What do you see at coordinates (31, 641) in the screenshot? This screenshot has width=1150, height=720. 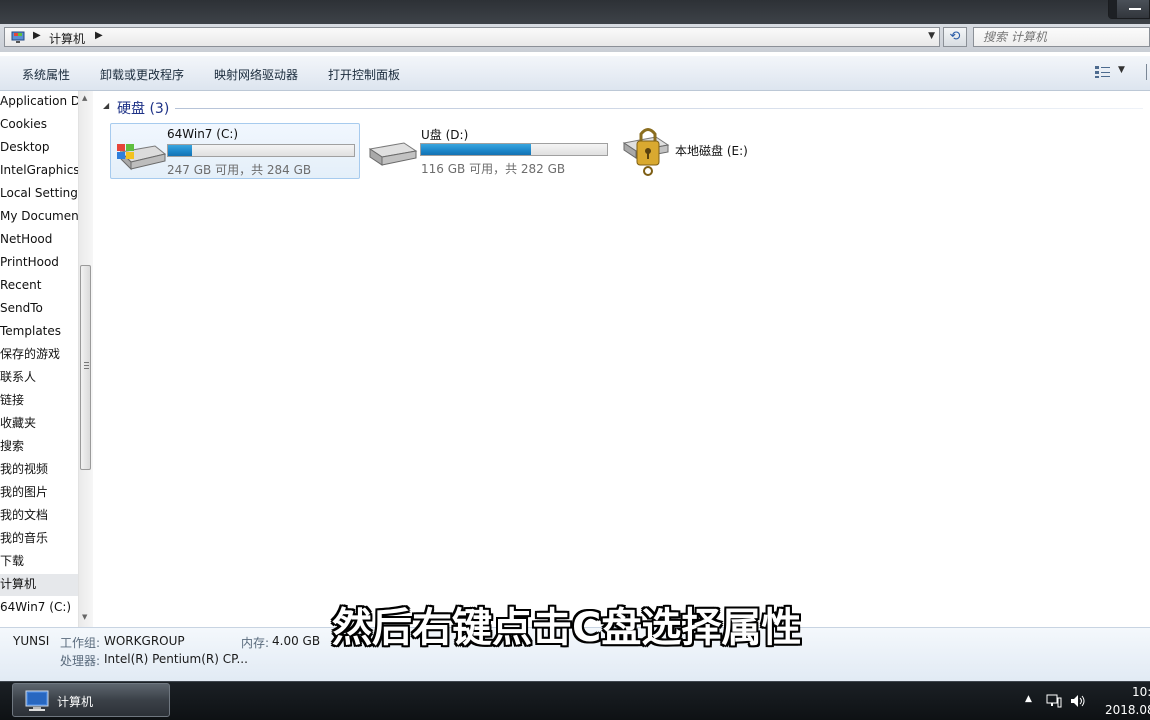 I see `computer-name: YUNSI` at bounding box center [31, 641].